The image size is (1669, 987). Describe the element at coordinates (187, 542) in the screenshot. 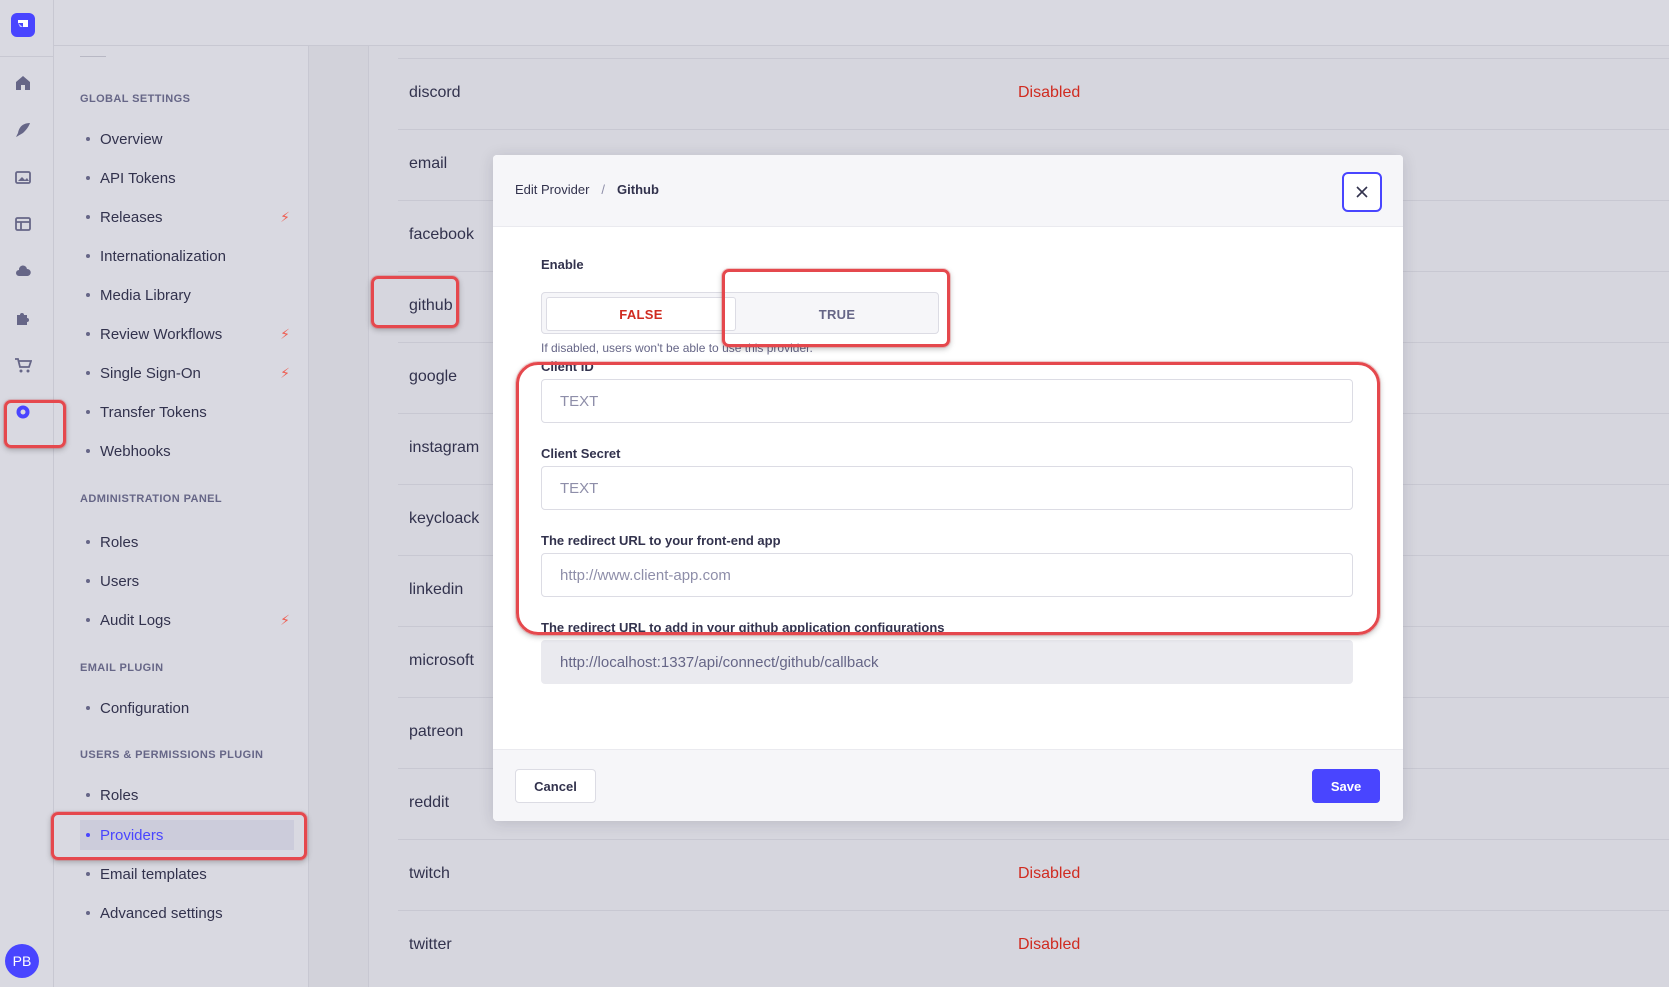

I see `subnav-item-admin-roles: Roles` at that location.